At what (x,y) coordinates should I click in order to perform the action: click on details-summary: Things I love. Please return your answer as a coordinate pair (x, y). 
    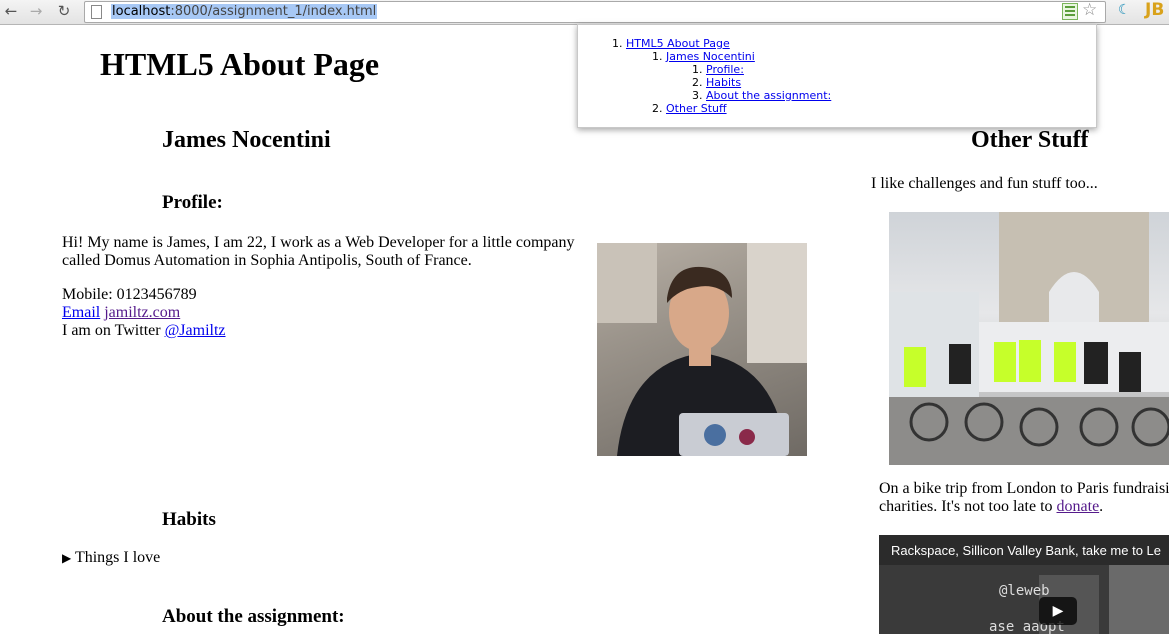
    Looking at the image, I should click on (117, 557).